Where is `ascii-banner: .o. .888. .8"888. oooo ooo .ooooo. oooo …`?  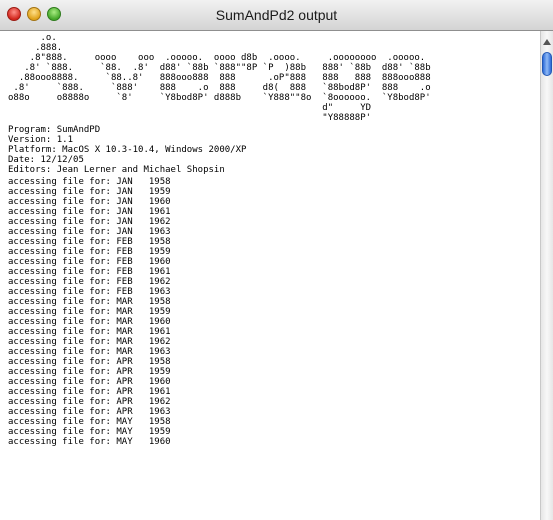
ascii-banner: .o. .888. .8"888. oooo ooo .ooooo. oooo … is located at coordinates (219, 78).